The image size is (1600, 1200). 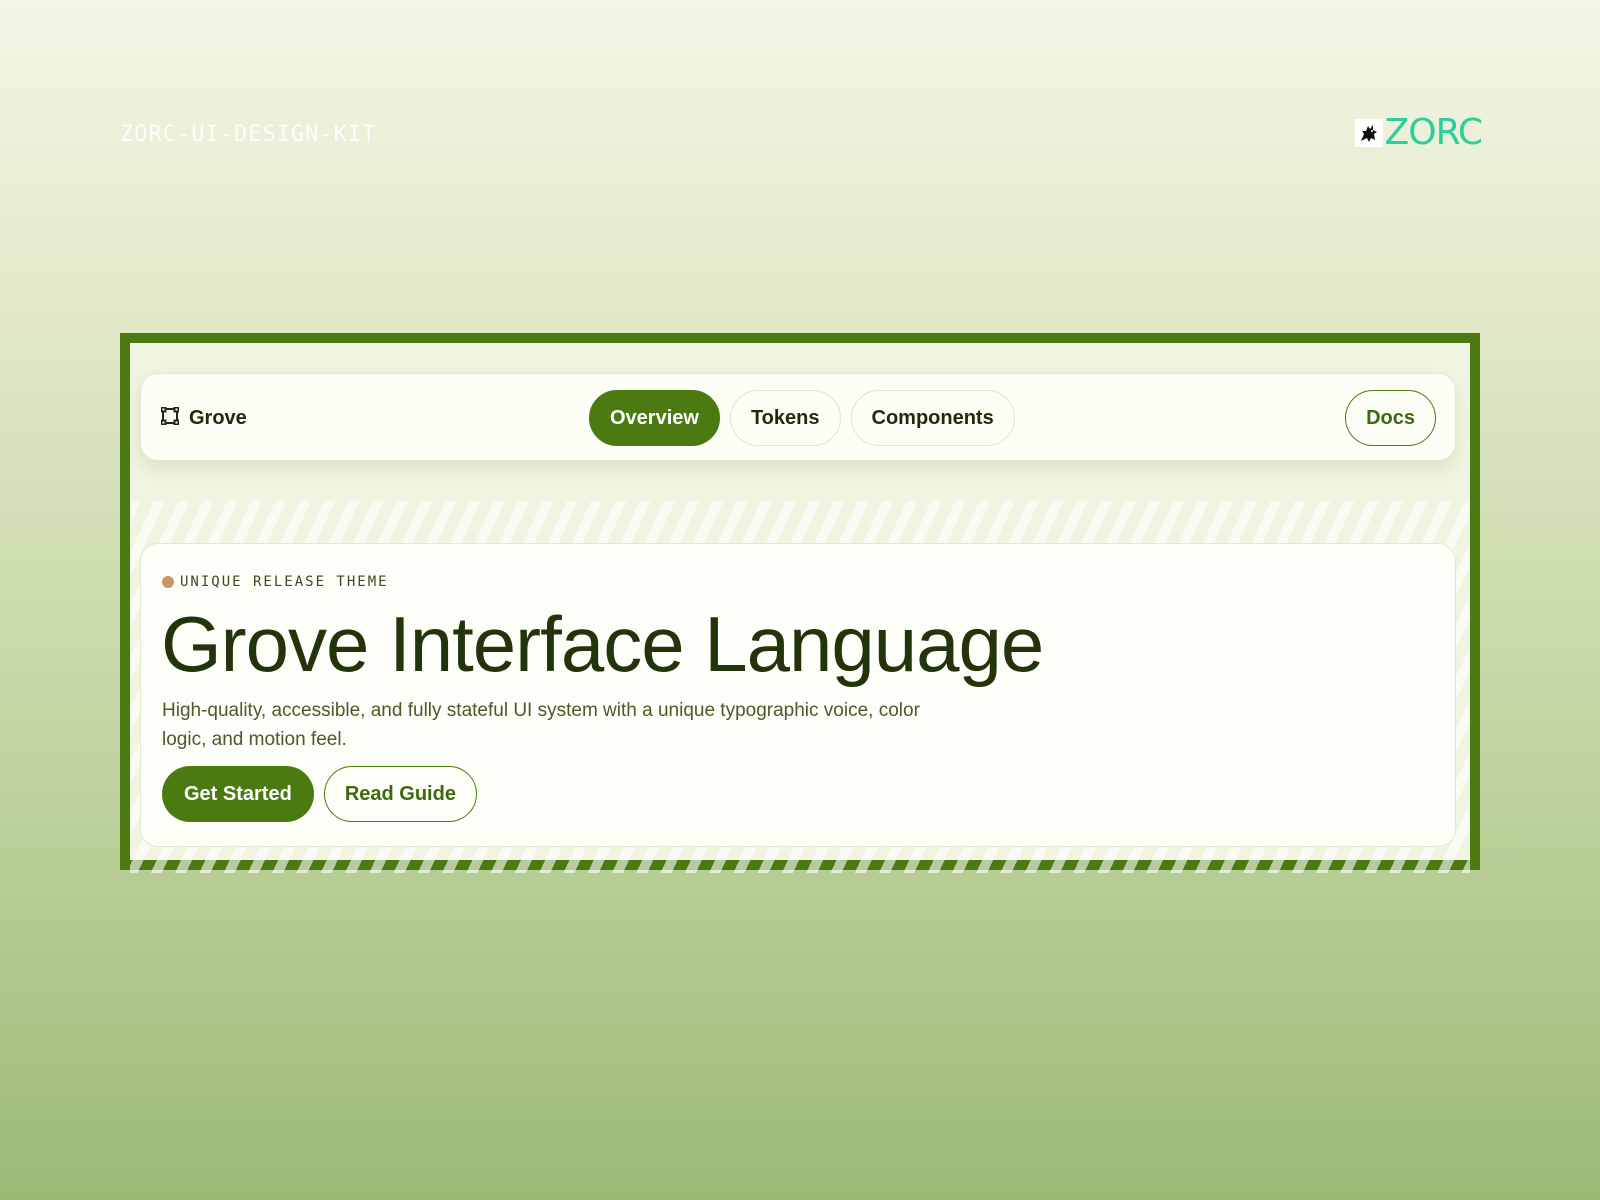 What do you see at coordinates (1368, 133) in the screenshot?
I see `wolf-mascot-icon` at bounding box center [1368, 133].